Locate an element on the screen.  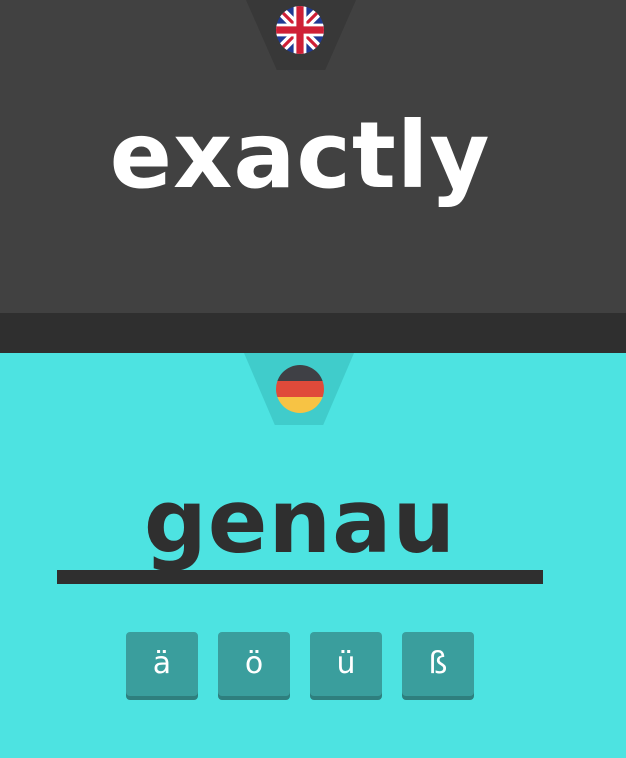
answer-input: genau is located at coordinates (300, 522).